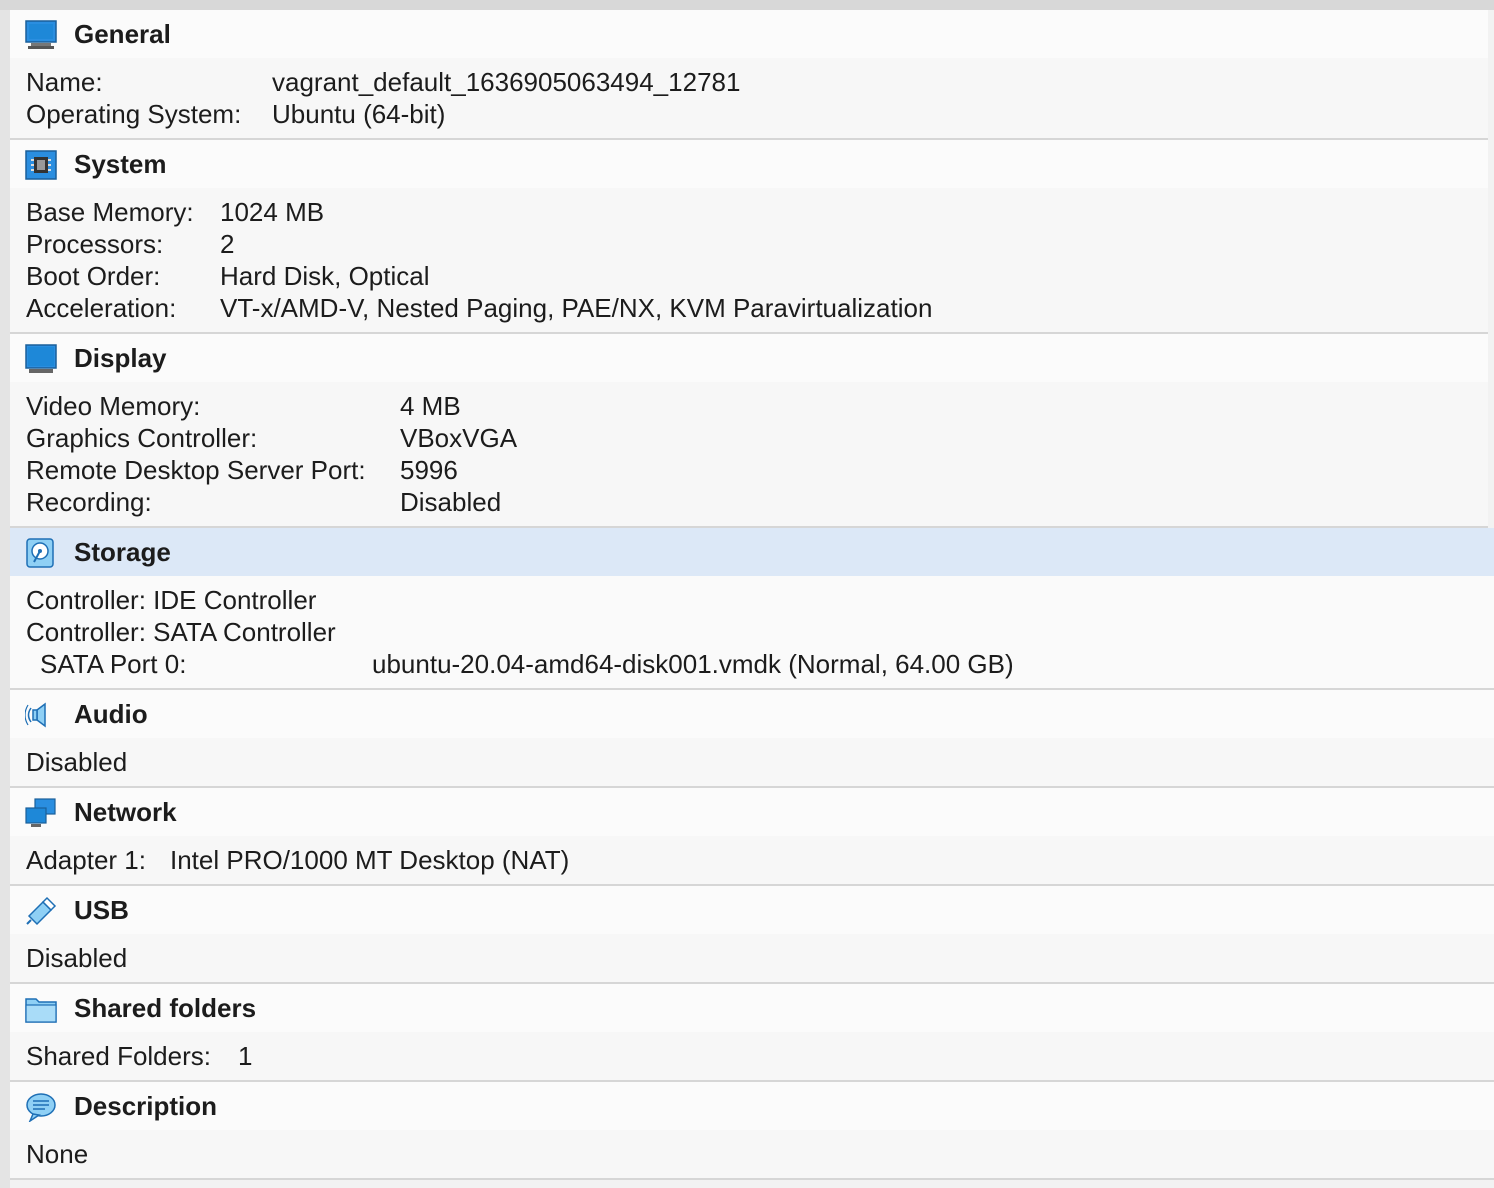  Describe the element at coordinates (142, 438) in the screenshot. I see `row-key: Graphics Controller:` at that location.